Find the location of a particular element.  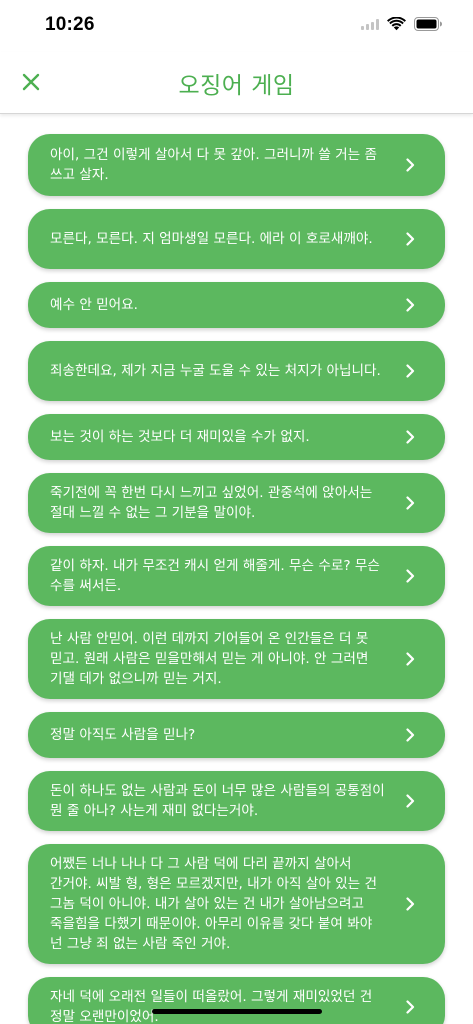

list-item-text: 죄송한데요, 제가 지금 누굴 도울 수 있는 처지가 아닙니다. is located at coordinates (215, 371).